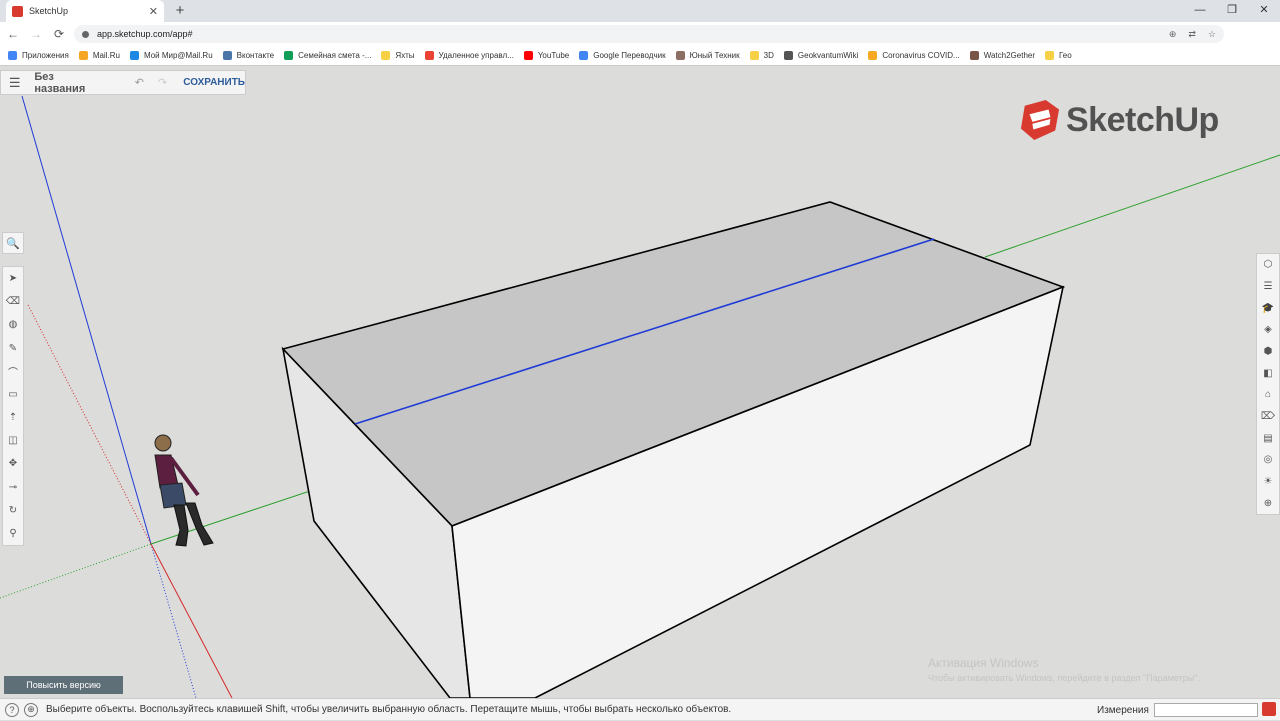 This screenshot has width=1280, height=721. I want to click on bookmark-item: Приложения, so click(38, 55).